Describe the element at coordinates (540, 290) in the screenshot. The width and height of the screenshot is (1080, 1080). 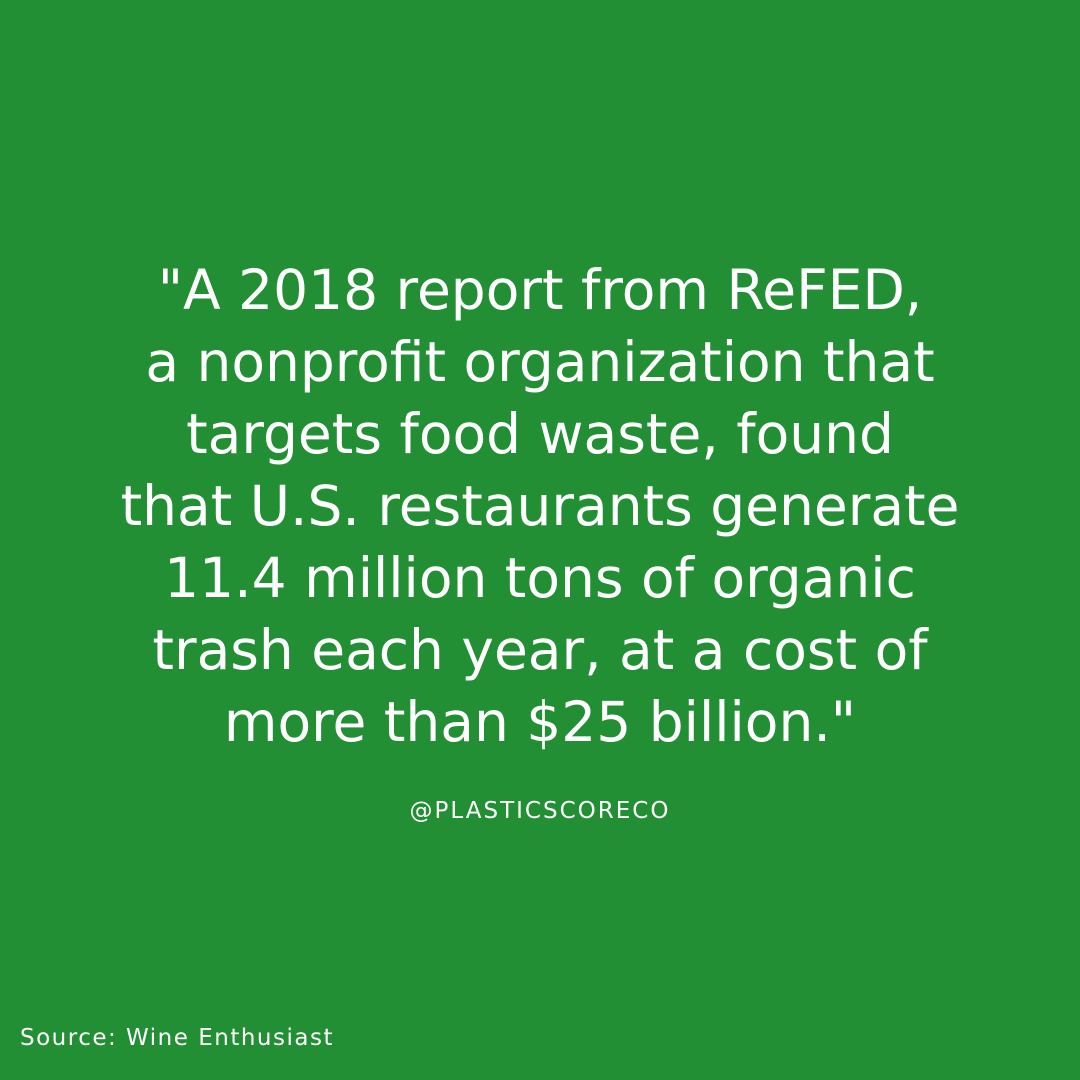
I see `quote-line: "A 2018 report from ReFED,` at that location.